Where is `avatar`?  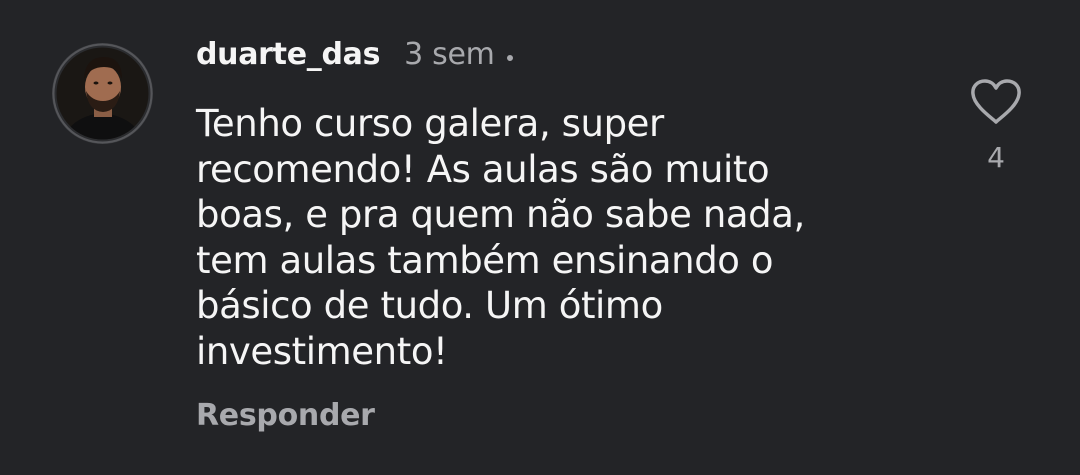
avatar is located at coordinates (102, 93).